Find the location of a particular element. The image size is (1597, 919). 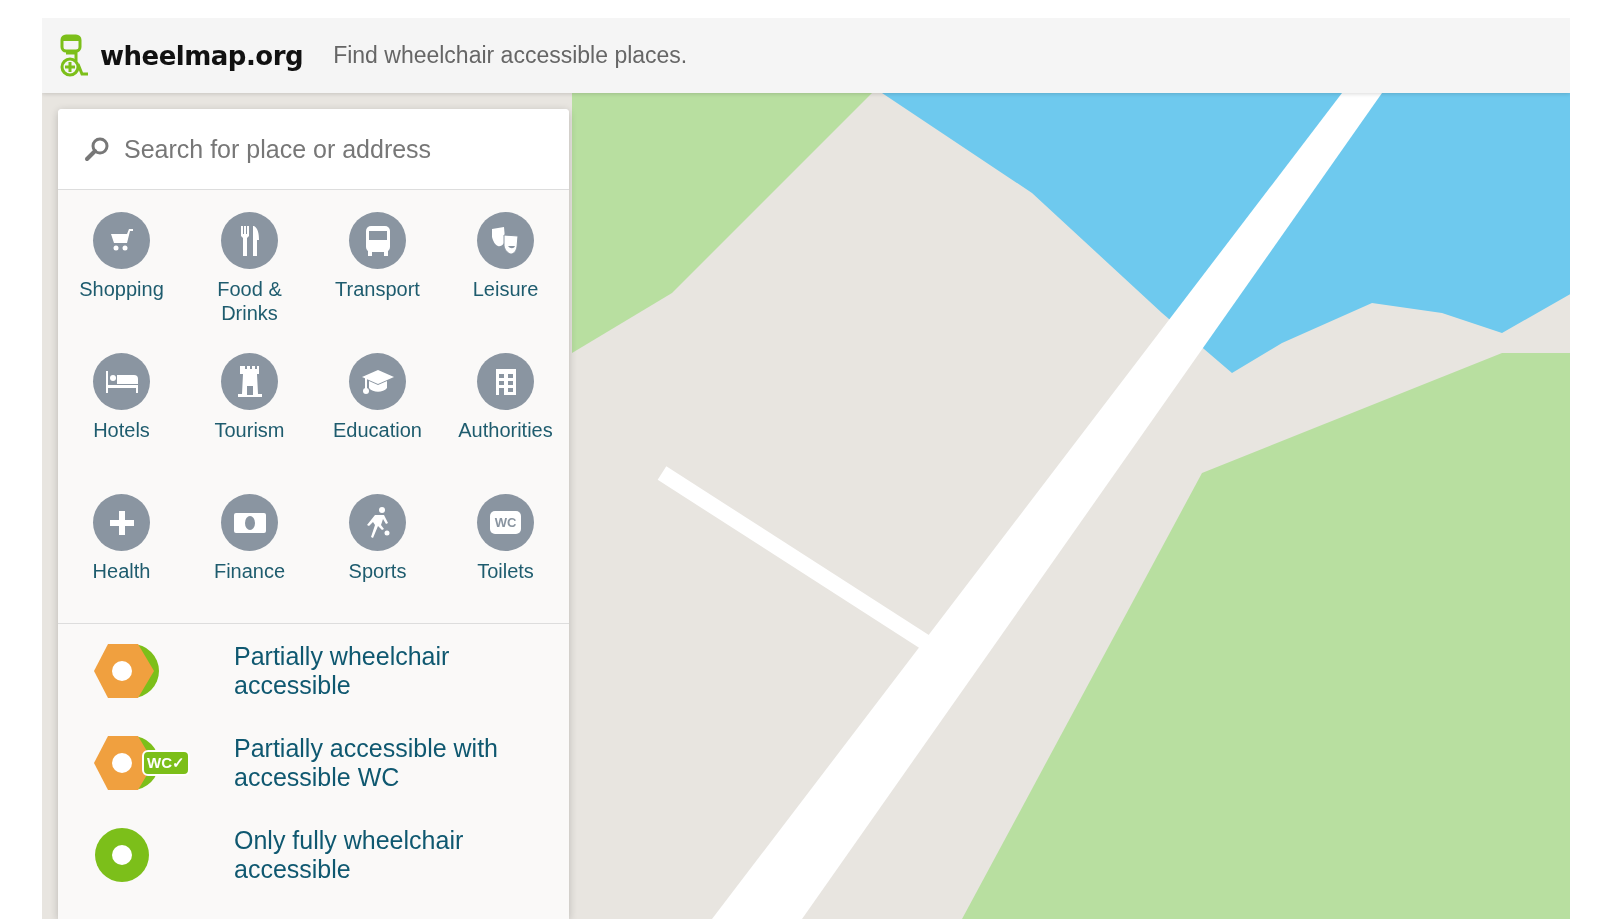

search-field: Search for place or address is located at coordinates (313, 149).